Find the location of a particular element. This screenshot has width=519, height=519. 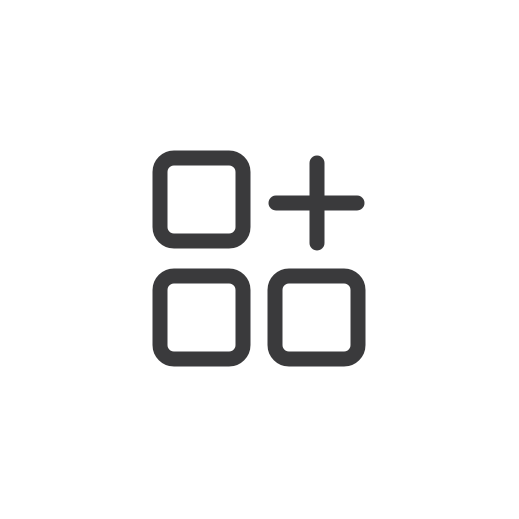

tile-top-left is located at coordinates (201, 199).